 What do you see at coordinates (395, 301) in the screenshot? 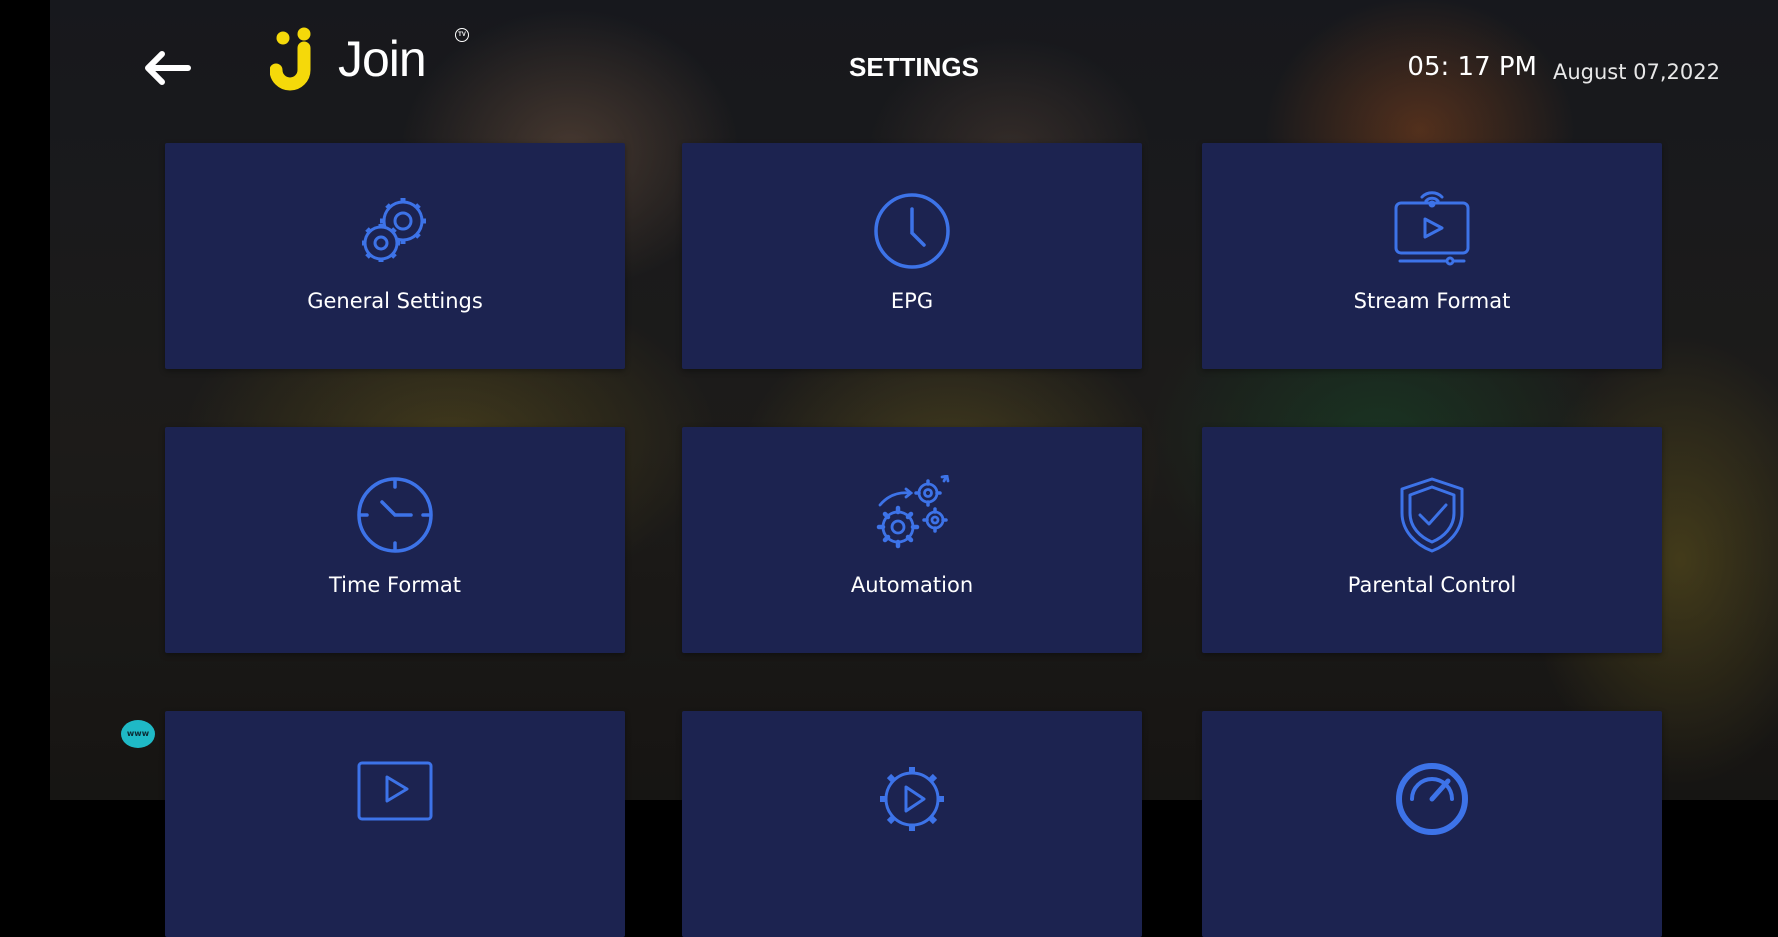
I see `tile-label: General Settings` at bounding box center [395, 301].